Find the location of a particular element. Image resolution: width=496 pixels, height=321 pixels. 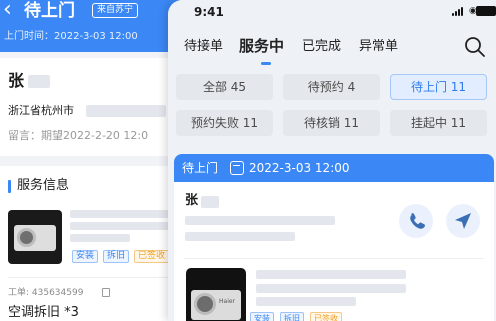

order-product-image: Haier is located at coordinates (216, 294).